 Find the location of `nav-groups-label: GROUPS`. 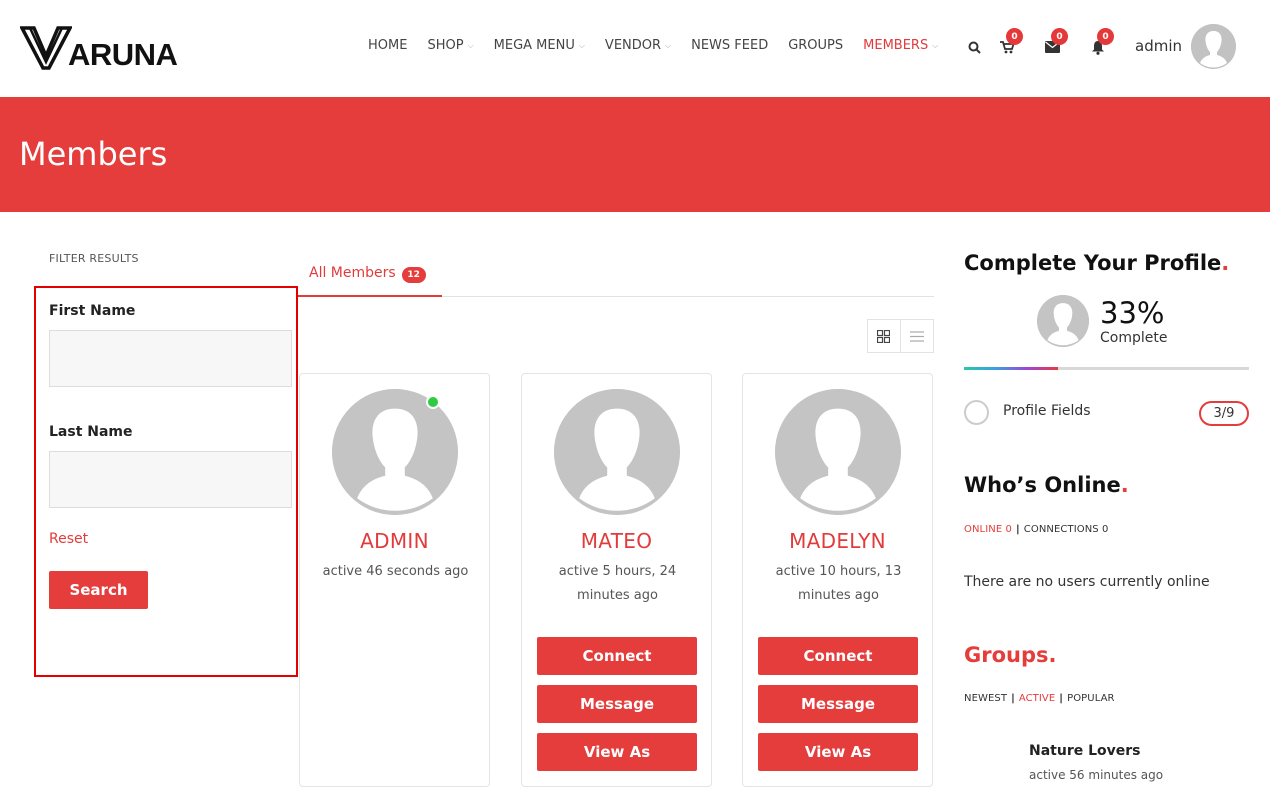

nav-groups-label: GROUPS is located at coordinates (816, 45).